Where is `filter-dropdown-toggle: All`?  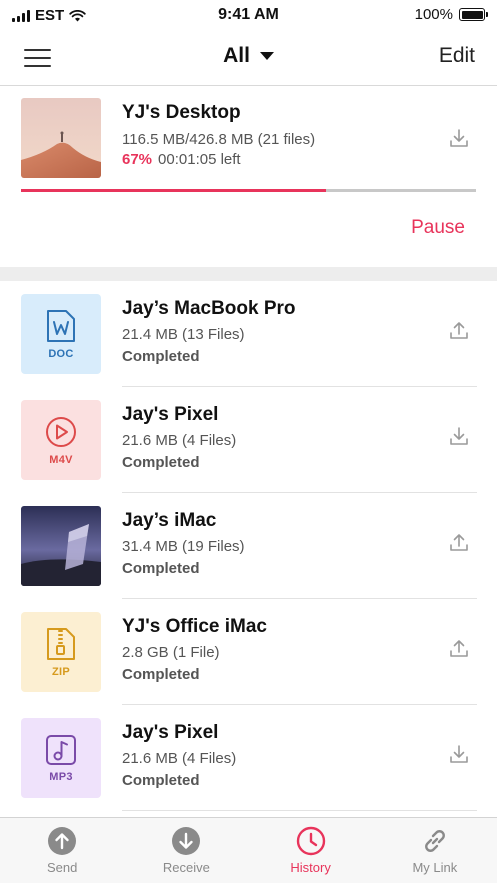 filter-dropdown-toggle: All is located at coordinates (248, 56).